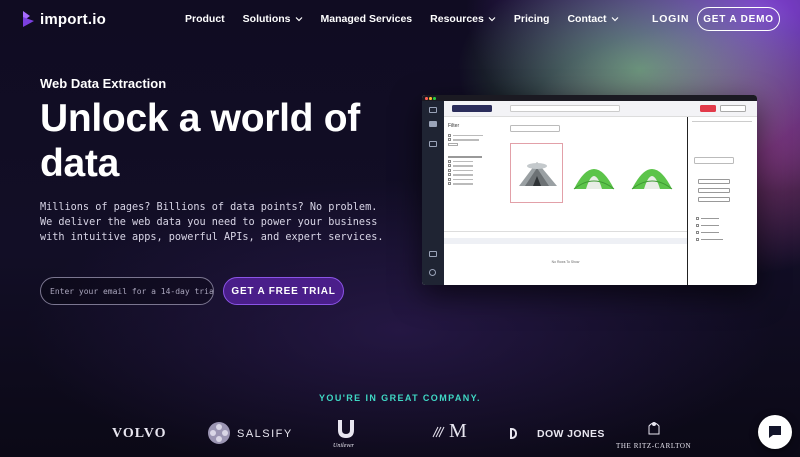 The height and width of the screenshot is (457, 800). What do you see at coordinates (474, 173) in the screenshot?
I see `filter-panel: Filter` at bounding box center [474, 173].